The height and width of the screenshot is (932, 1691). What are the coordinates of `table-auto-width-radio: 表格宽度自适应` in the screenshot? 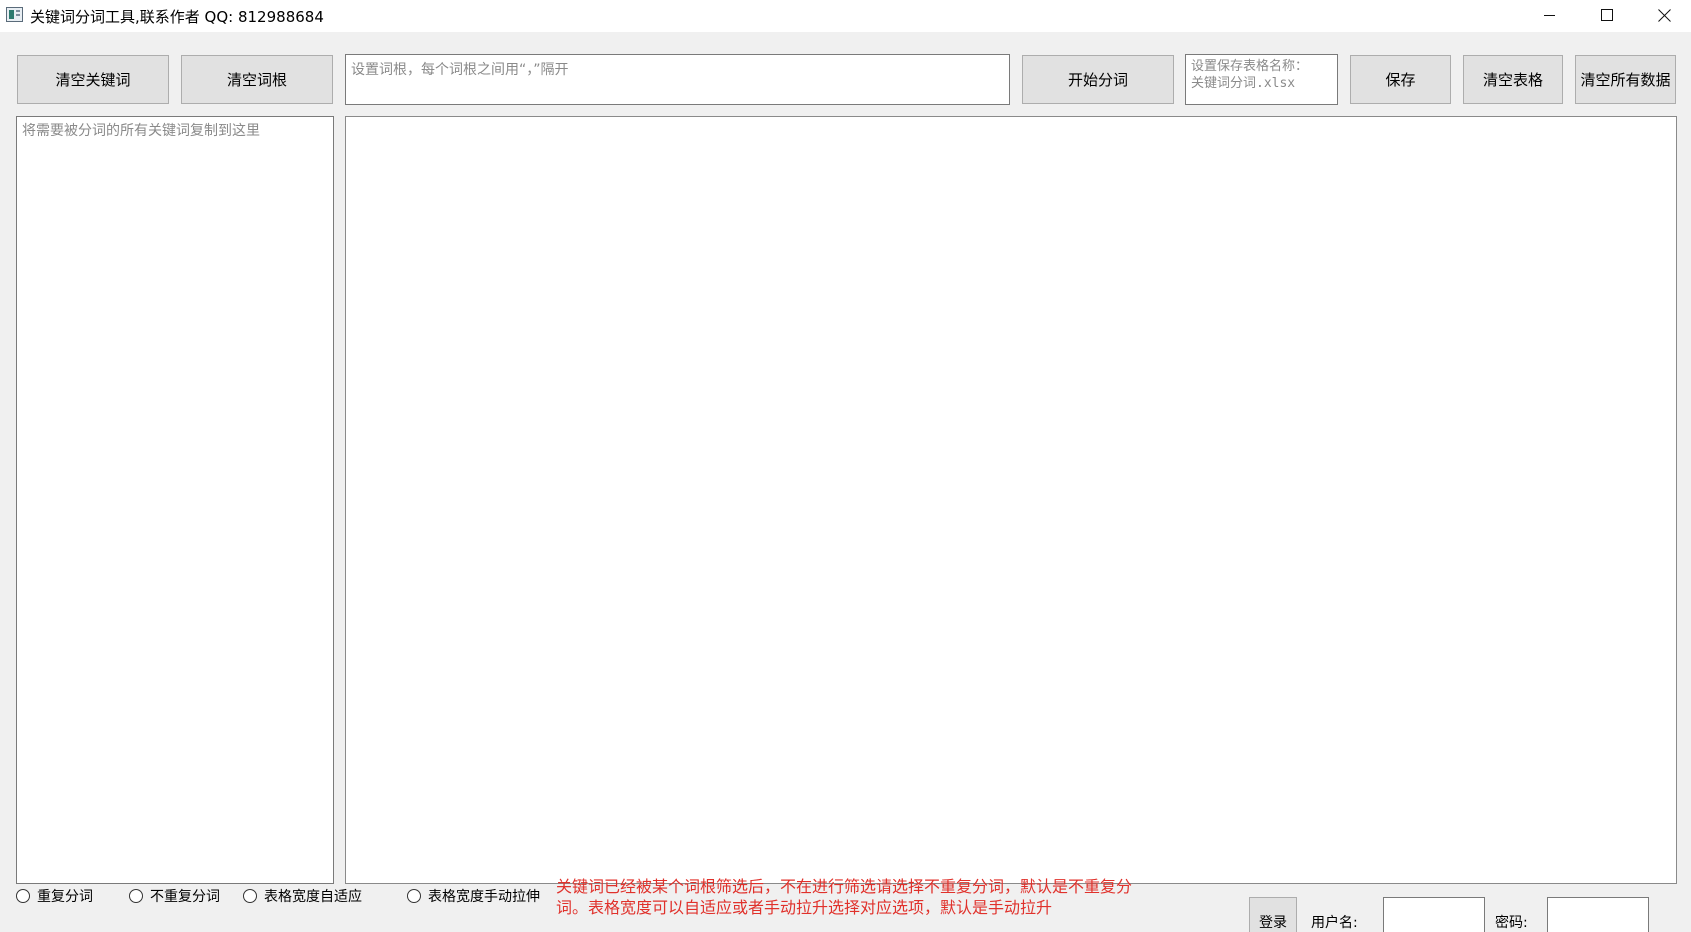 It's located at (302, 896).